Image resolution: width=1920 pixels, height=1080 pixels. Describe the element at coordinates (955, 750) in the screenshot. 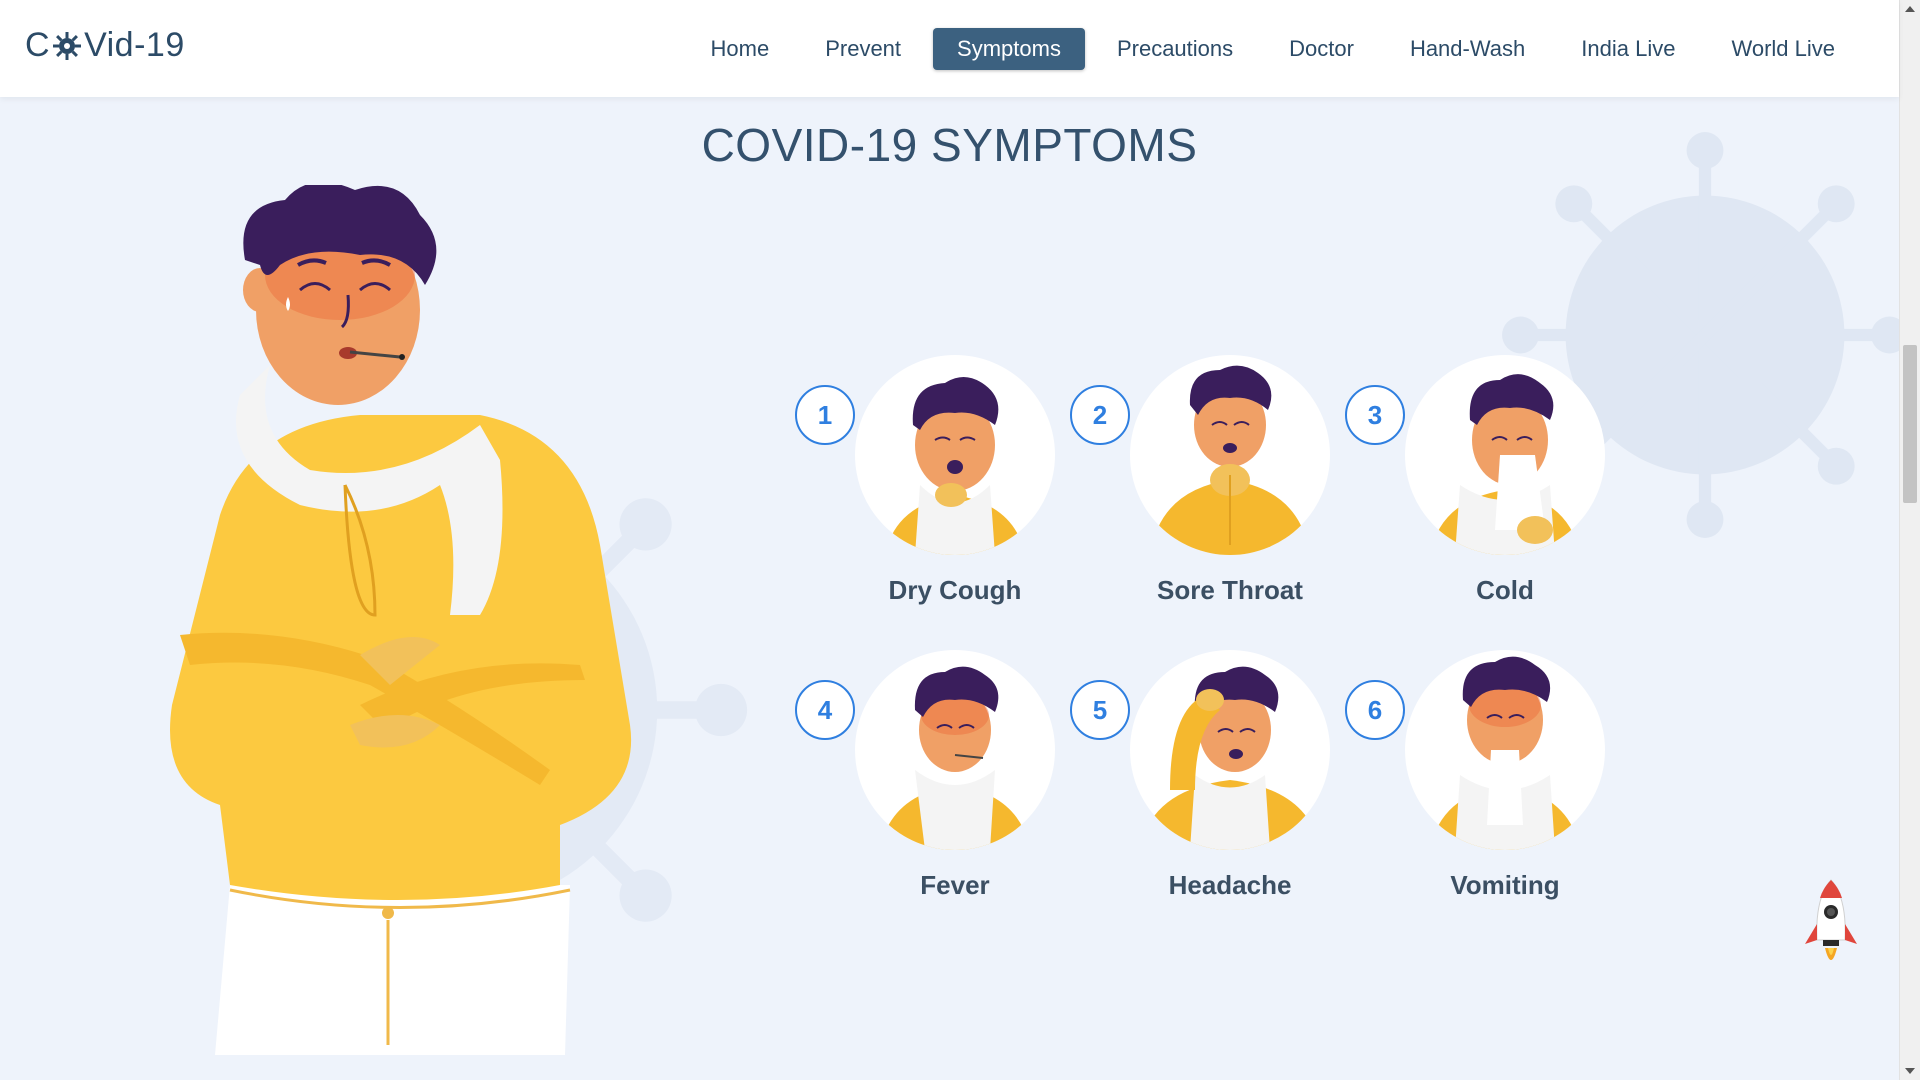

I see `fever-illustration` at that location.